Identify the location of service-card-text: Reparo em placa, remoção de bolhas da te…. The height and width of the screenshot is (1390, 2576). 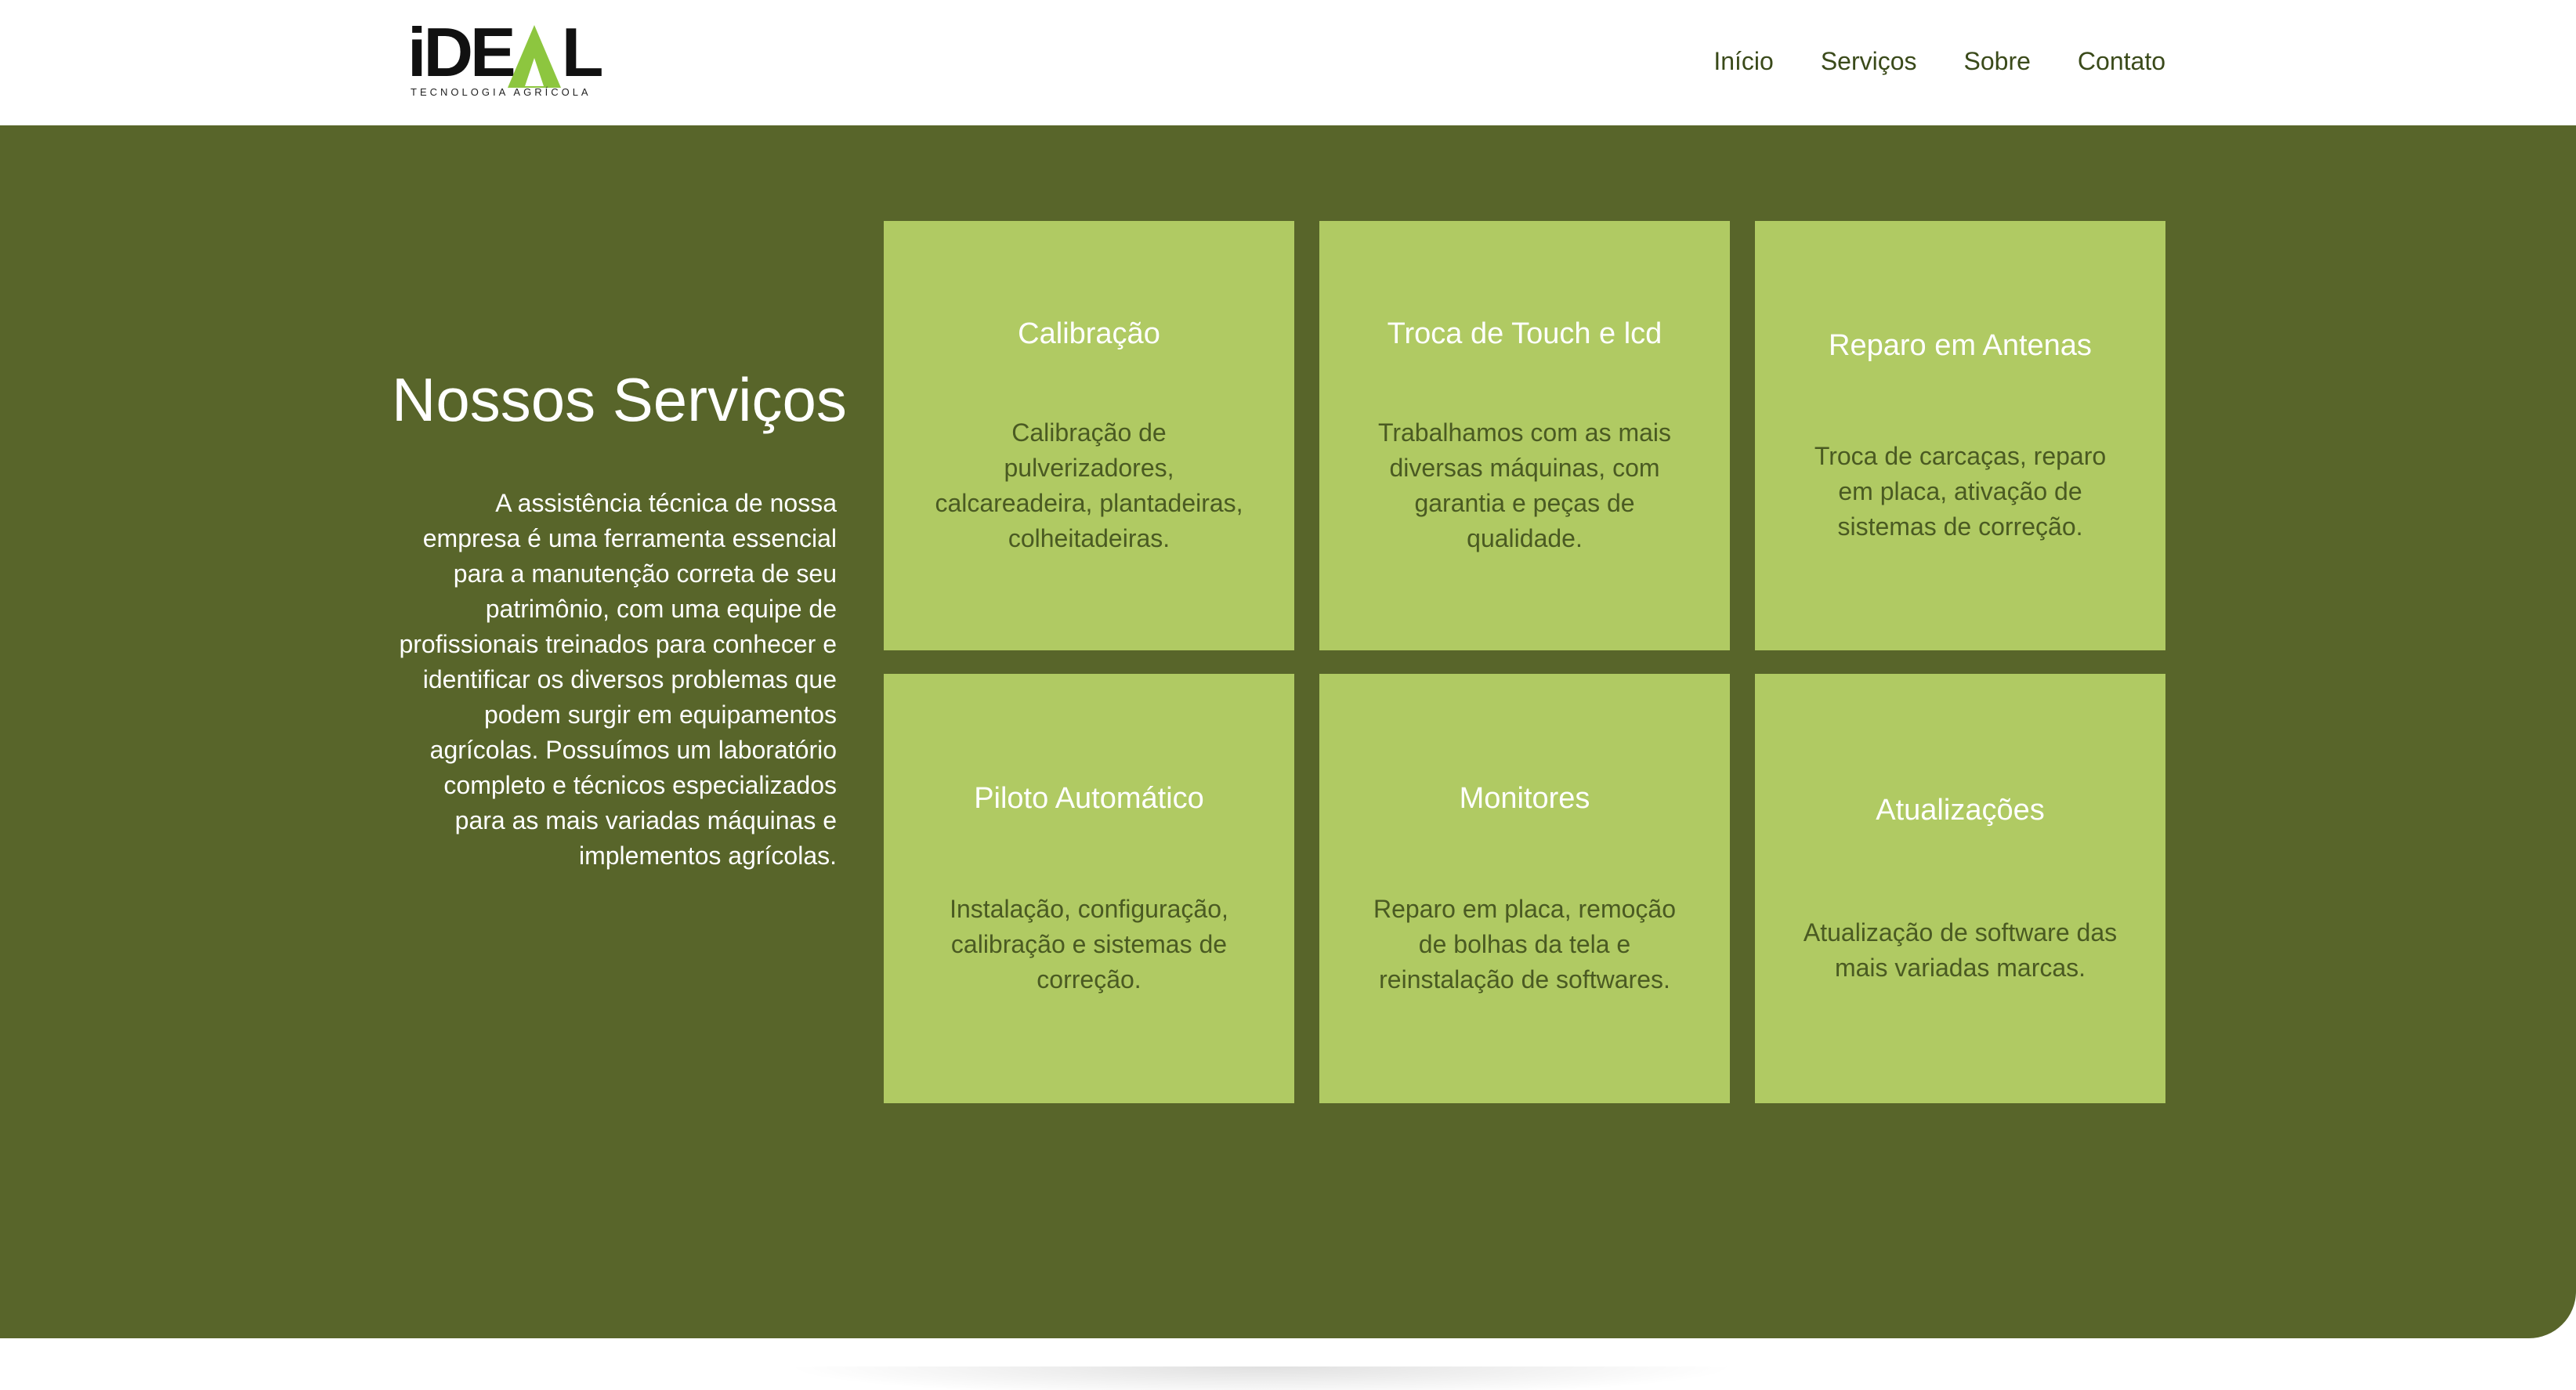
(1525, 945).